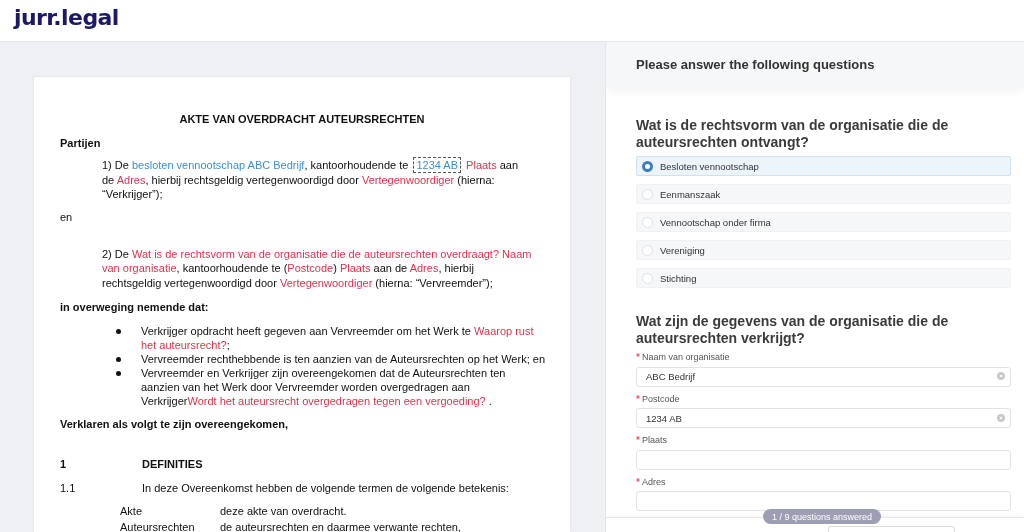  I want to click on bullet-text: Vervreemder en Verkrijger zijn overeengekomen dat de Auteursrechten ten aanzien van het Werk door Vervreemder worden overgedragen aan VerkrijgerWordt het auteursrecht overgedragen tegen een vergoeding? ., so click(324, 387).